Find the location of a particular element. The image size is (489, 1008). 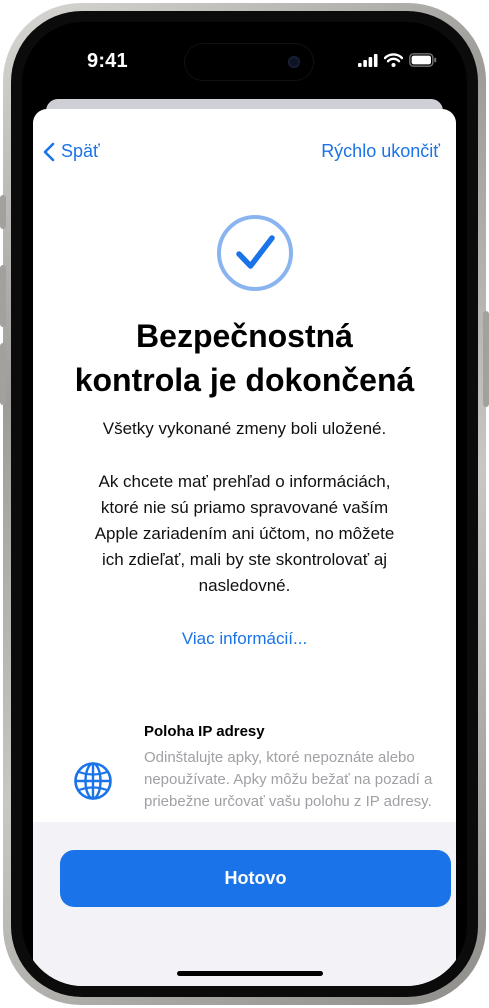

chevron-left-icon is located at coordinates (49, 151).